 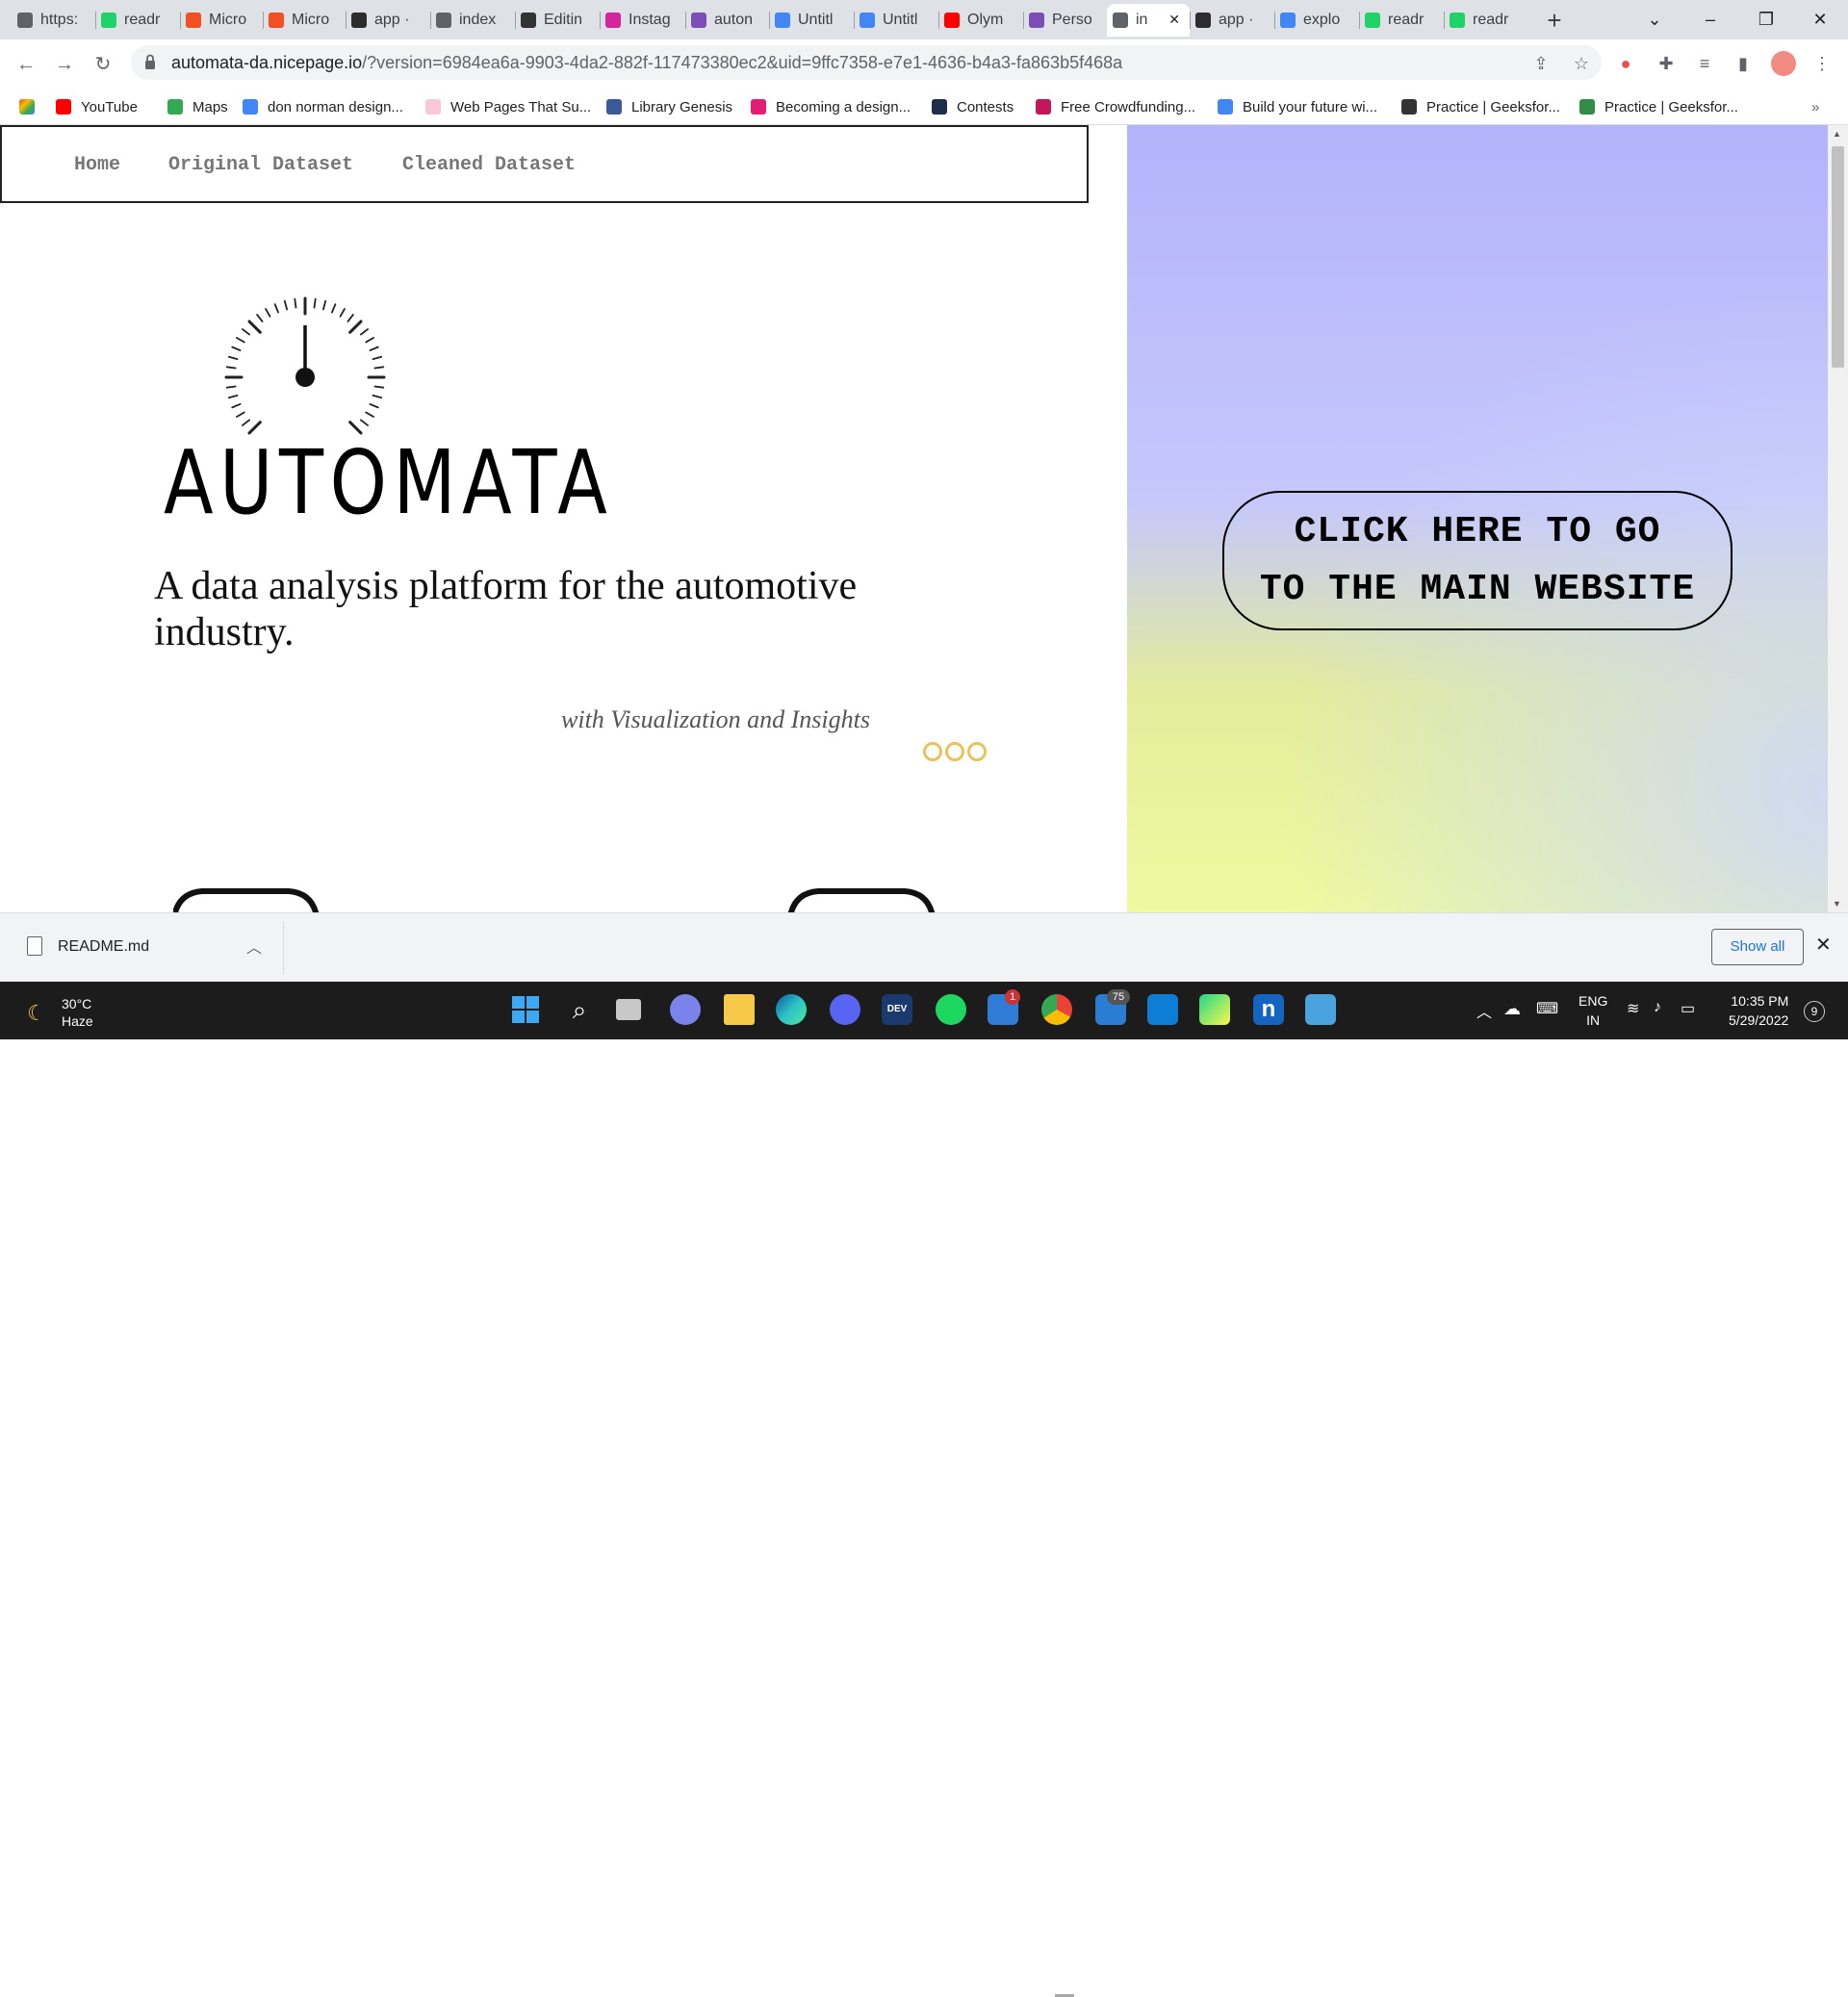 What do you see at coordinates (1743, 64) in the screenshot?
I see `side-panel-icon: ▮` at bounding box center [1743, 64].